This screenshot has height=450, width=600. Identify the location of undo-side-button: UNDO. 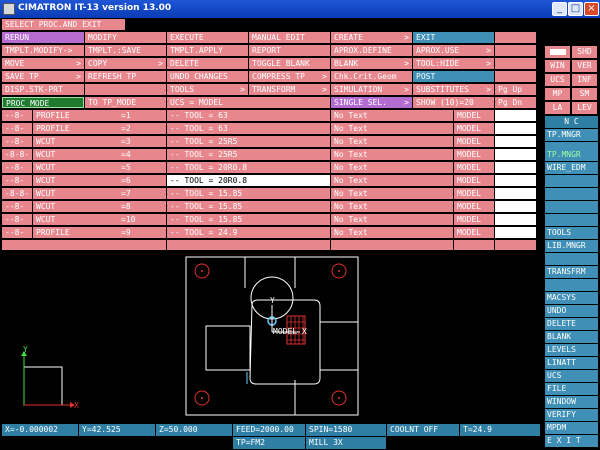
(571, 311).